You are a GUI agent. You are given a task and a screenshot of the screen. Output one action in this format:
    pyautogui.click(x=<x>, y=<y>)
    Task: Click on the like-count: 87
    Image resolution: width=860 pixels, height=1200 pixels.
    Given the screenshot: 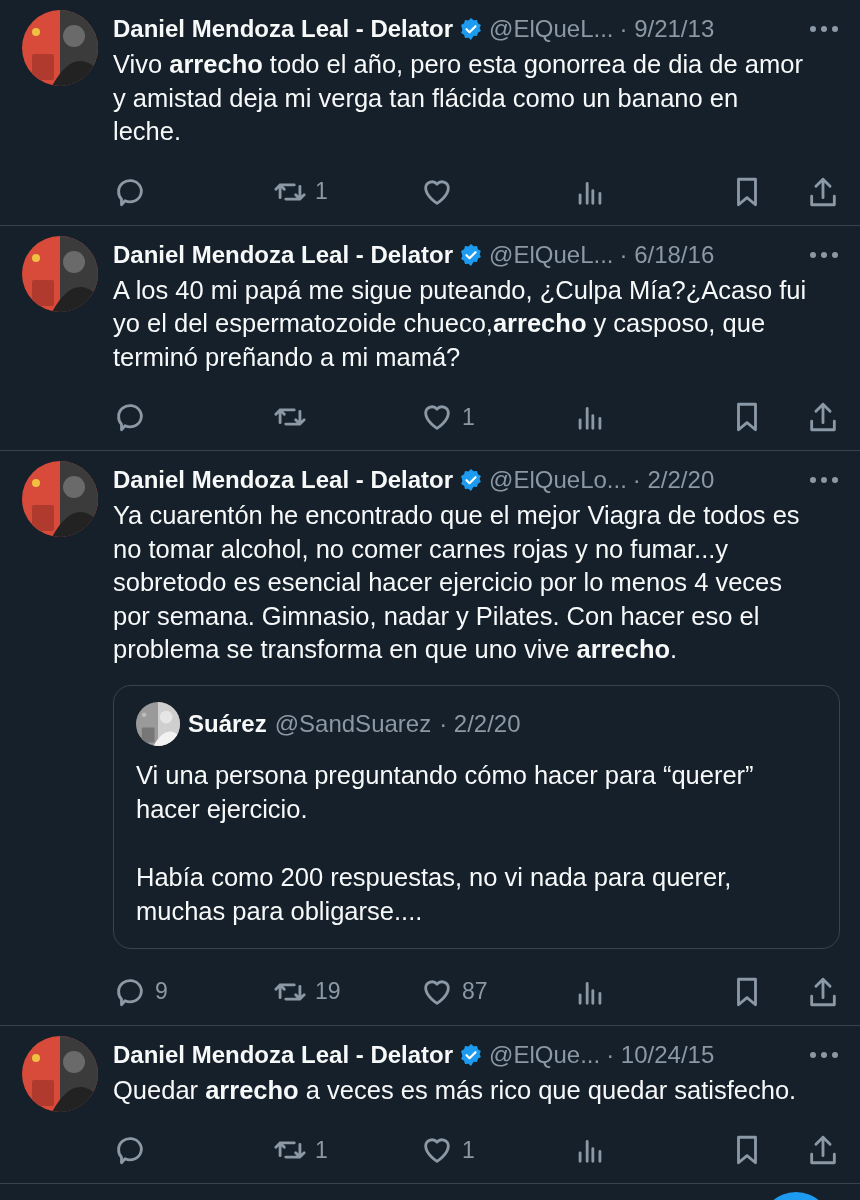 What is the action you would take?
    pyautogui.click(x=475, y=991)
    